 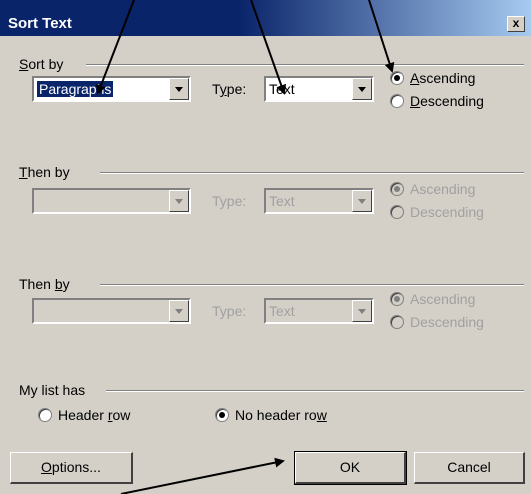 I want to click on then-by-1-field-dropdown, so click(x=111, y=201).